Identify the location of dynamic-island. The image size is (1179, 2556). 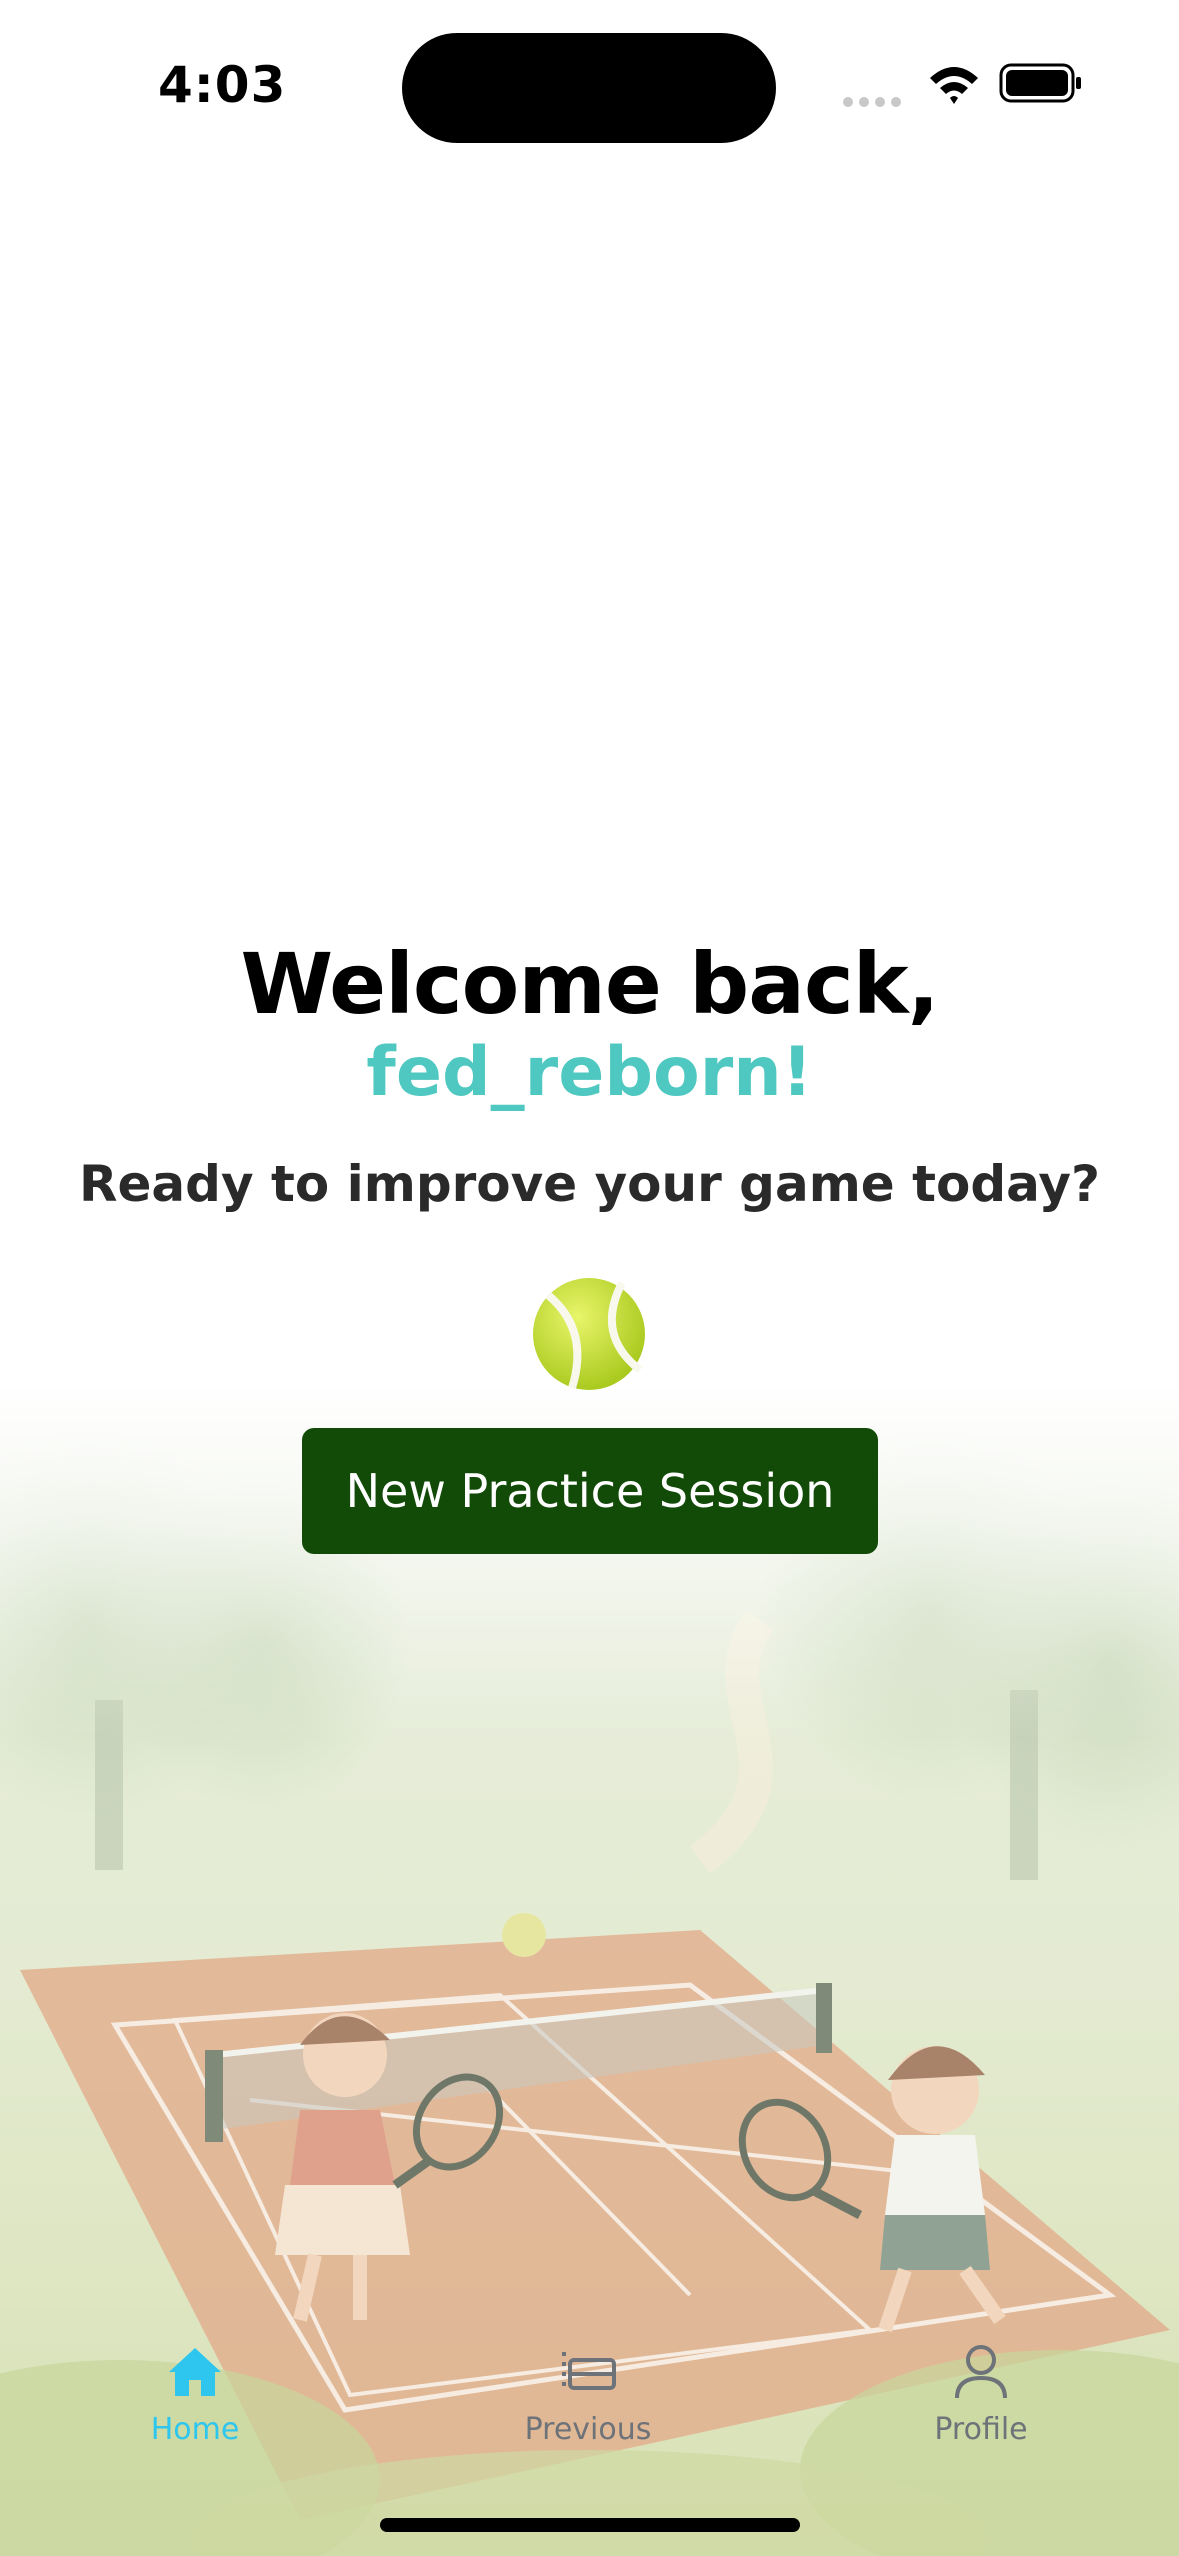
(589, 88).